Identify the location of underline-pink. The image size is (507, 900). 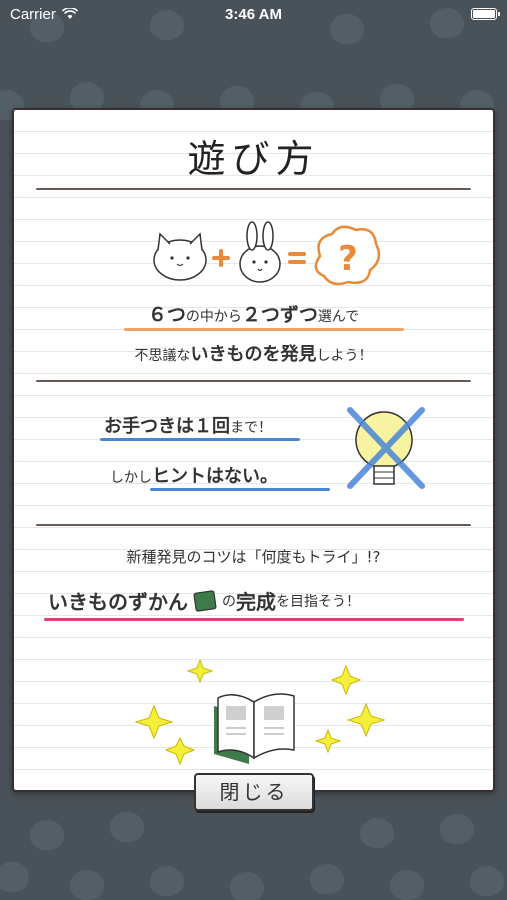
(254, 619).